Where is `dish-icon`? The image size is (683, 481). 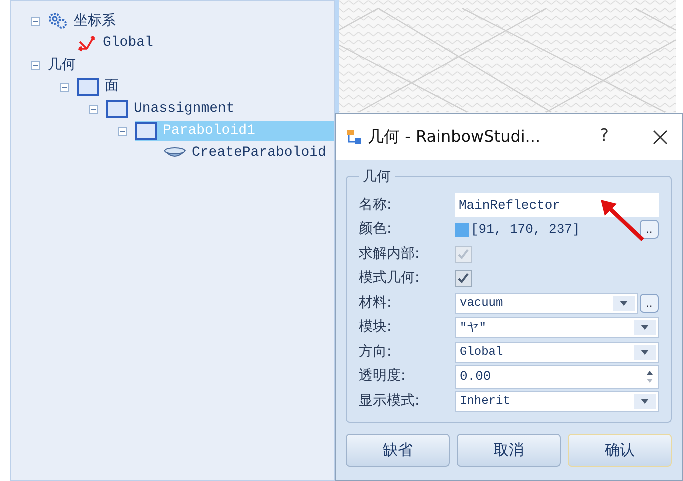 dish-icon is located at coordinates (175, 153).